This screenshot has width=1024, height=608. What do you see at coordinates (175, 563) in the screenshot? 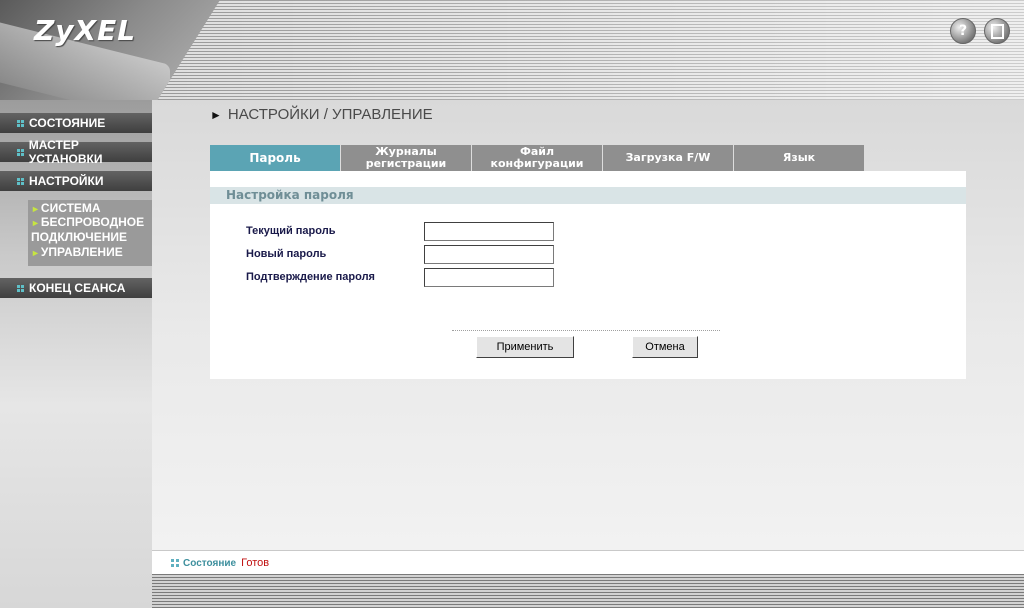
I see `status-squares-icon` at bounding box center [175, 563].